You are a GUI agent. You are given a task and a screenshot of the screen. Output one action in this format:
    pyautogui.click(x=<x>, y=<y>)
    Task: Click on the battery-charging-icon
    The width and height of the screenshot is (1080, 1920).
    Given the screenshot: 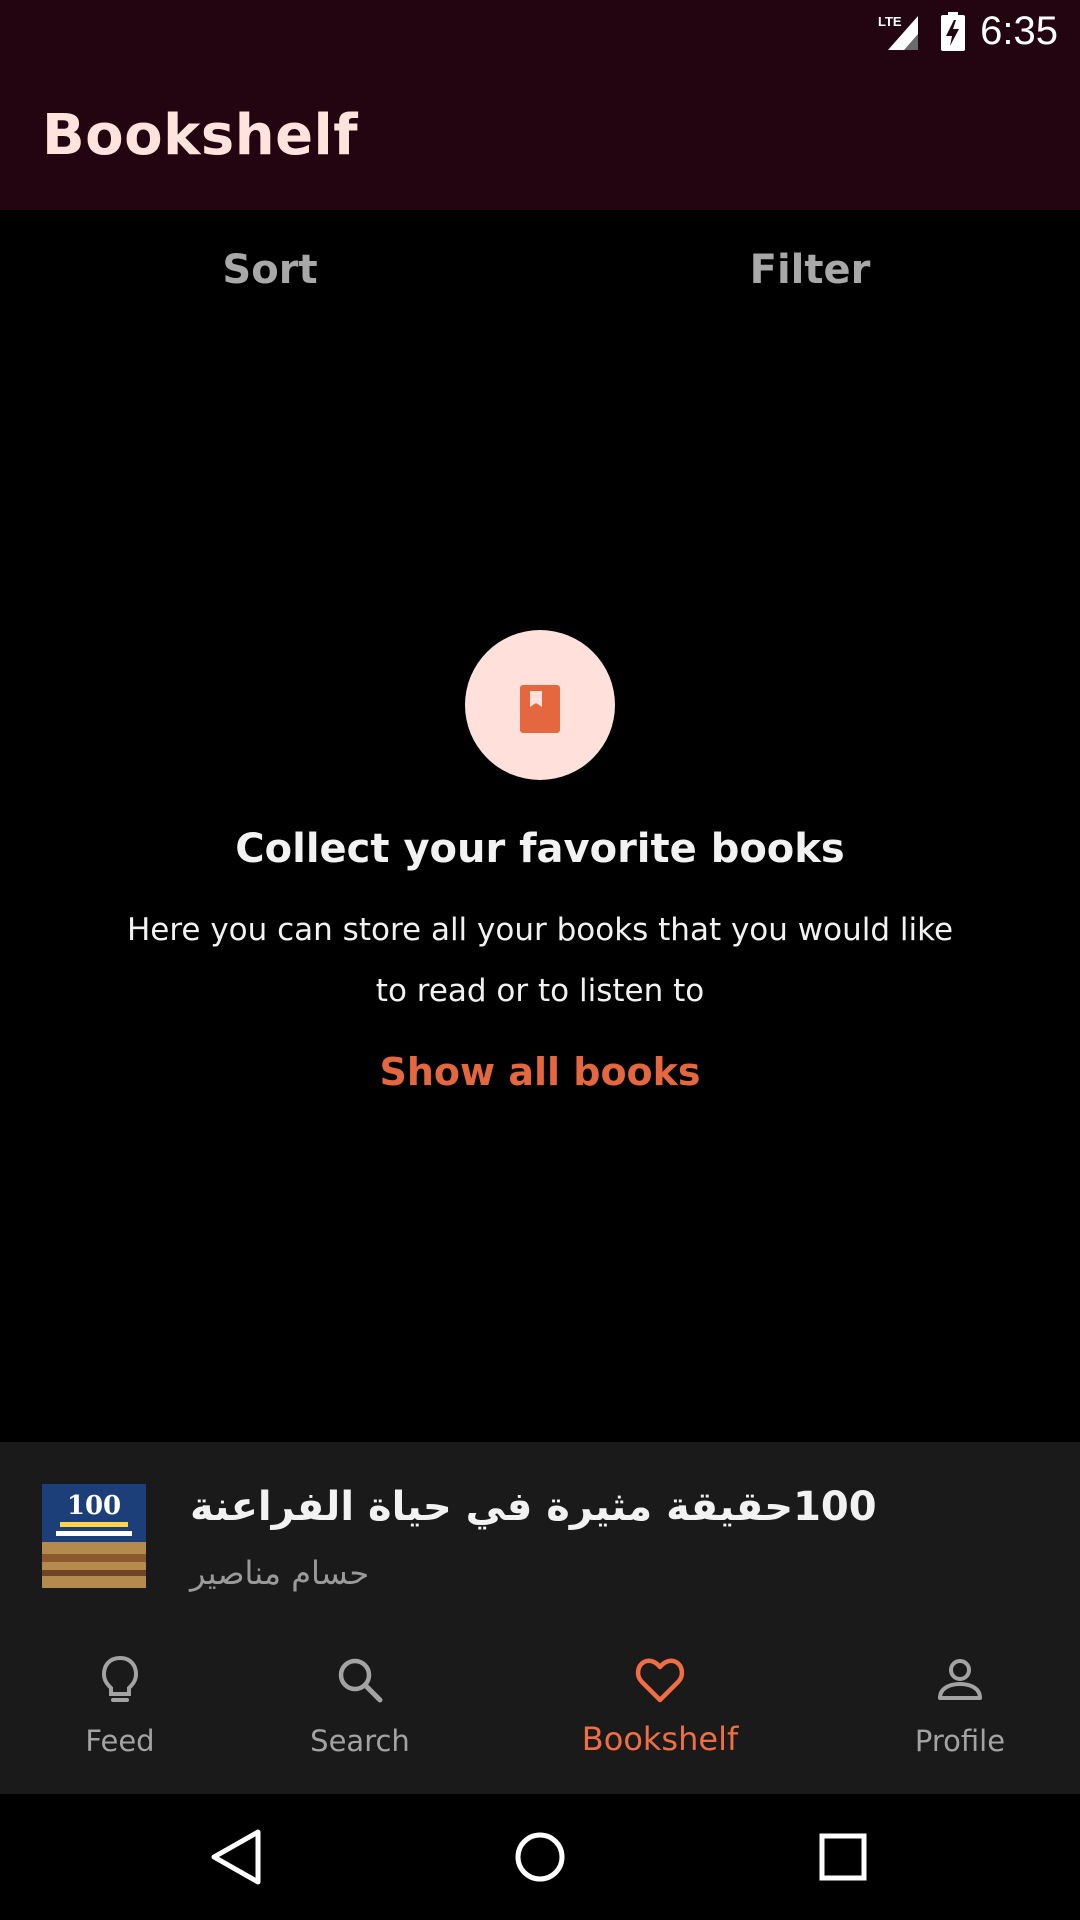 What is the action you would take?
    pyautogui.click(x=953, y=31)
    